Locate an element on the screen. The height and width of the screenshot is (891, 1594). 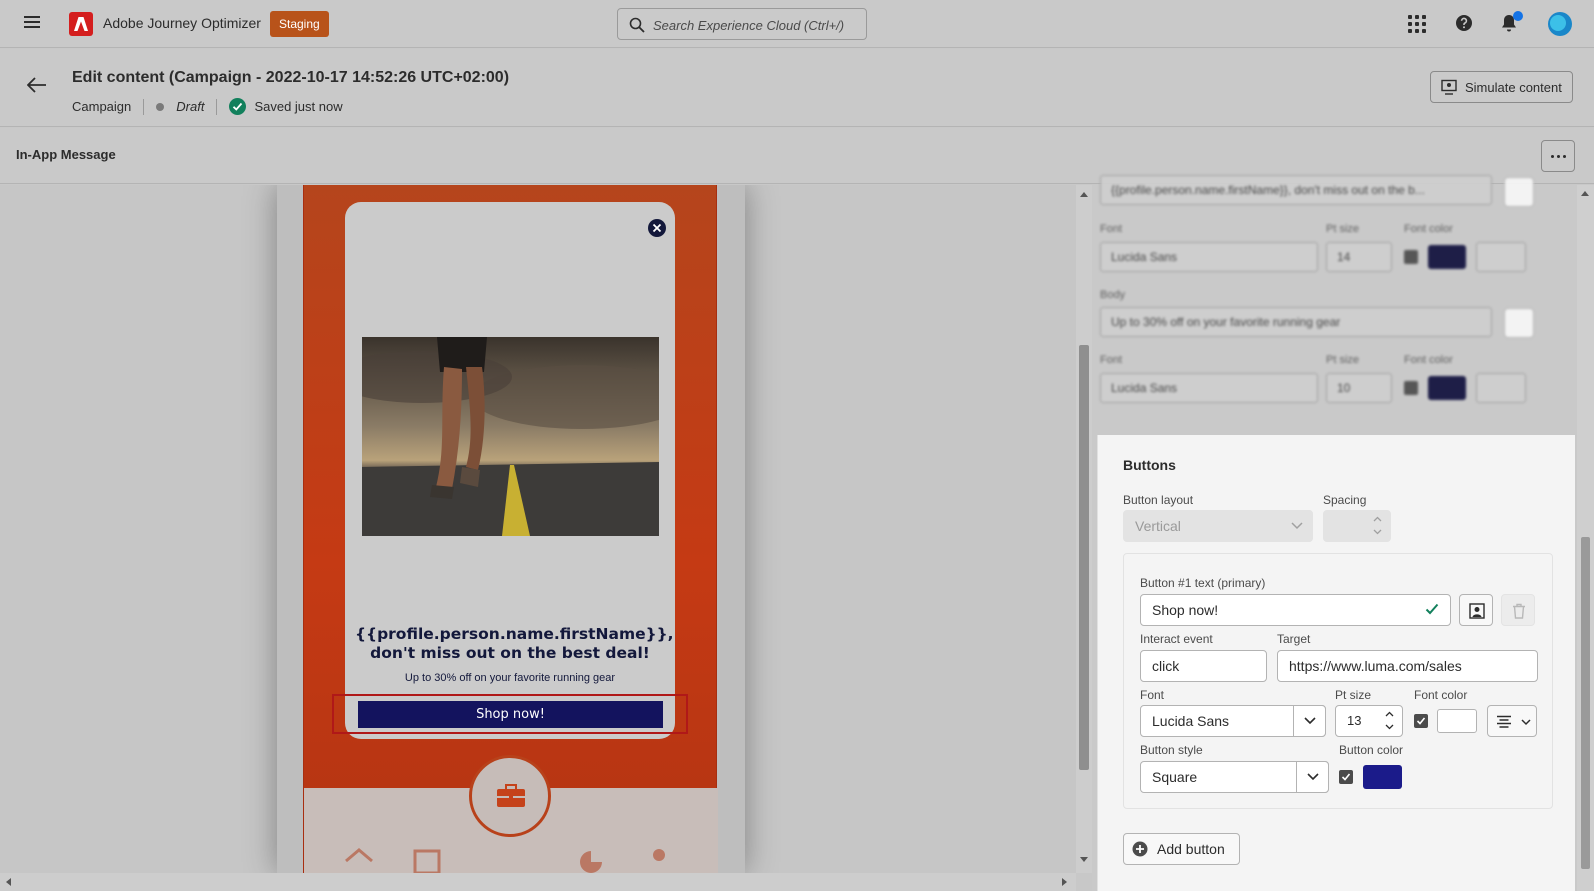
campaign-type: Campaign is located at coordinates (102, 106).